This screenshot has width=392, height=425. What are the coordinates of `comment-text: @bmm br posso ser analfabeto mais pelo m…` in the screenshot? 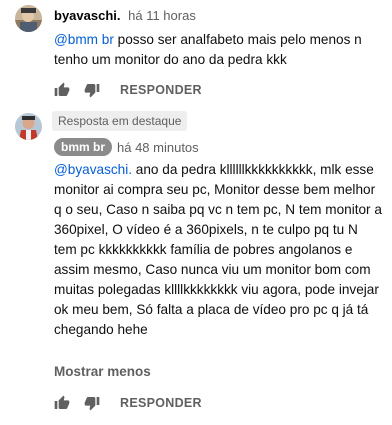 It's located at (219, 50).